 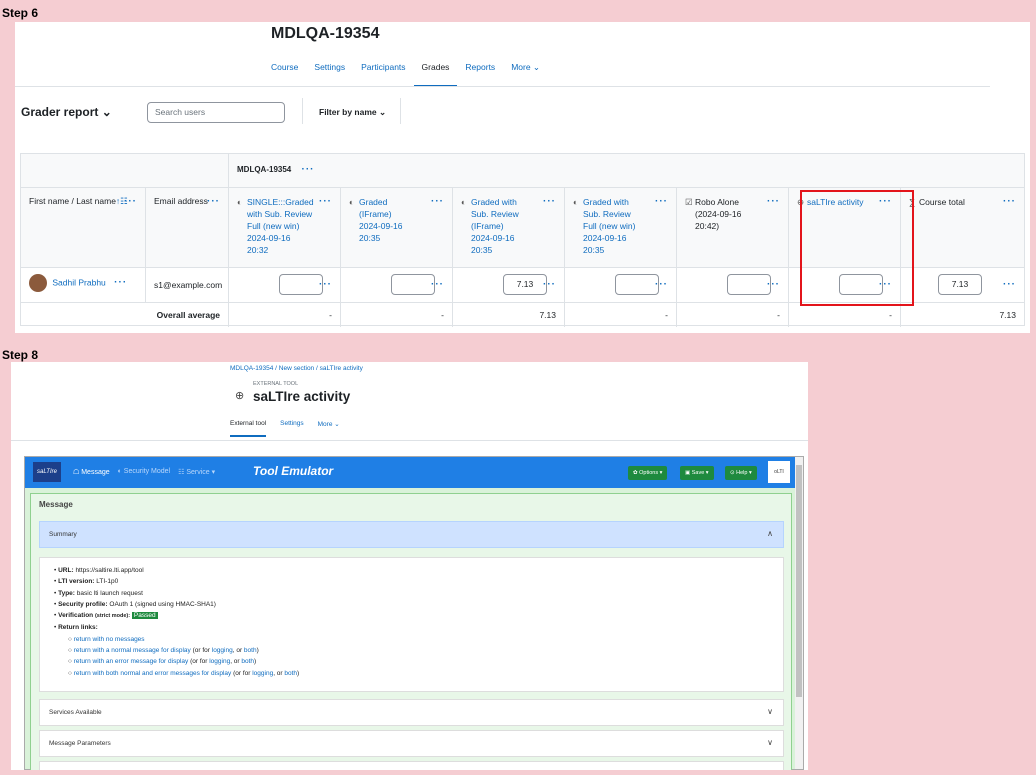 I want to click on grade-item-title: Graded (IFrame) 2024-09-16 20:35, so click(x=395, y=220).